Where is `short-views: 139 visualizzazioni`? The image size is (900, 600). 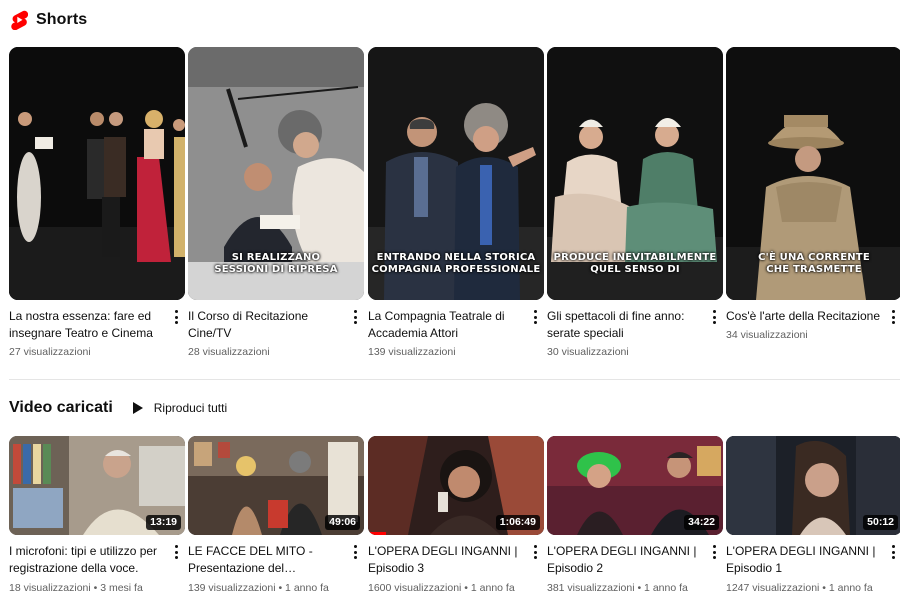
short-views: 139 visualizzazioni is located at coordinates (412, 352).